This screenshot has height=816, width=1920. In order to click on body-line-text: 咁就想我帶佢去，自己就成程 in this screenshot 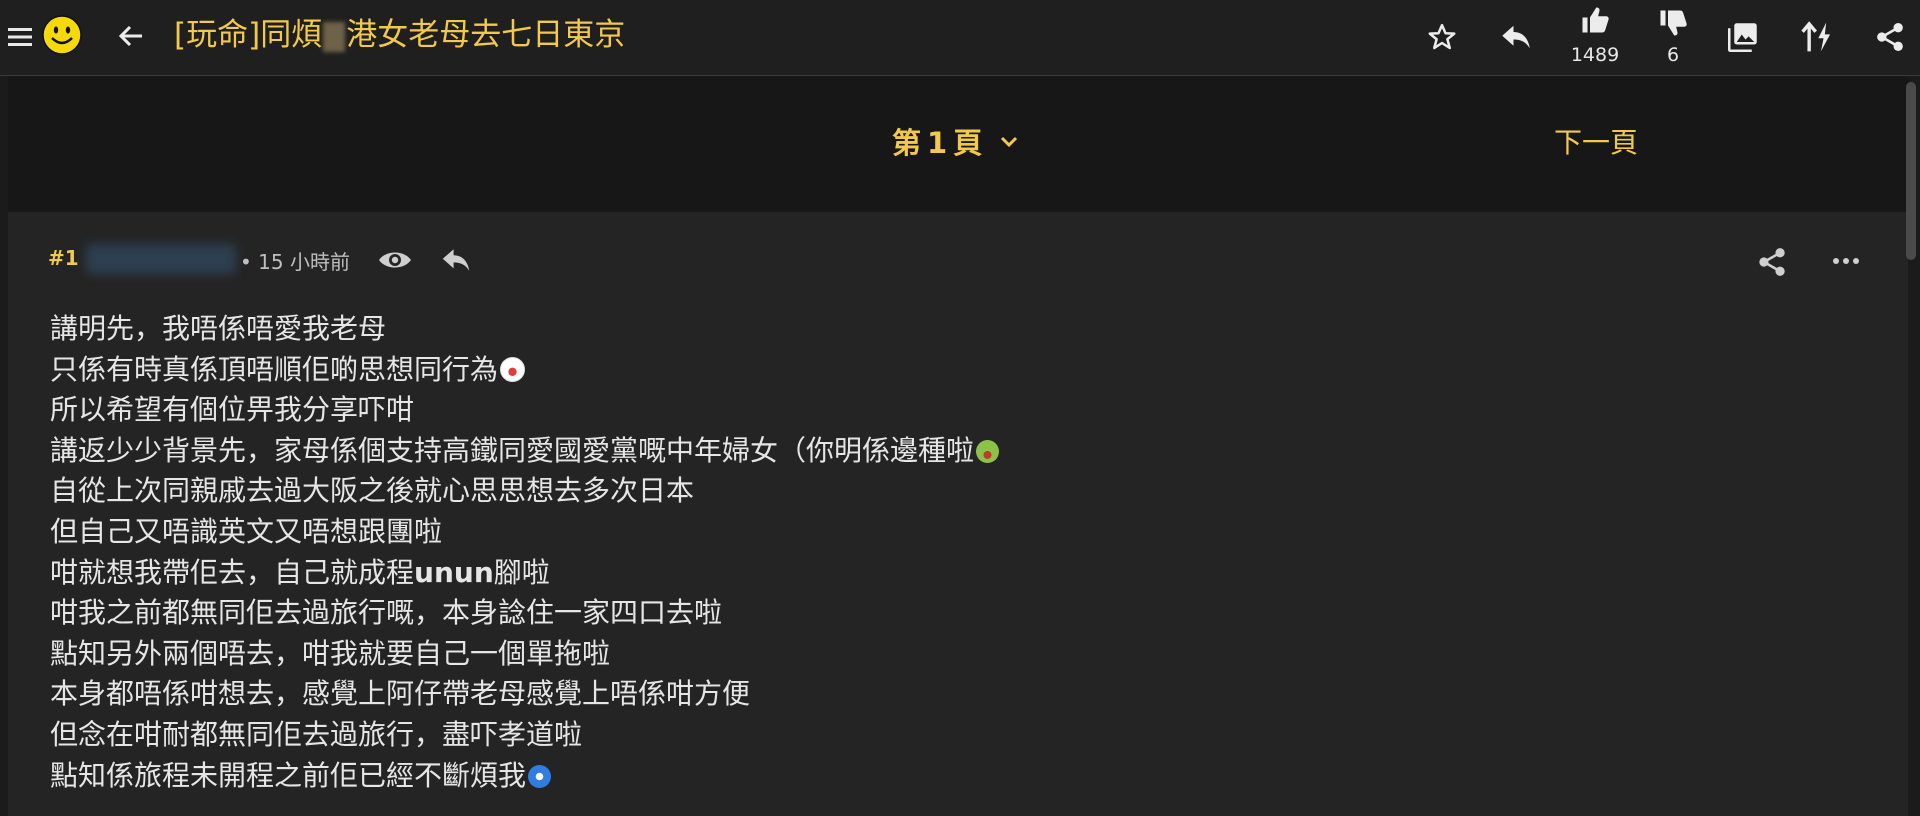, I will do `click(232, 572)`.